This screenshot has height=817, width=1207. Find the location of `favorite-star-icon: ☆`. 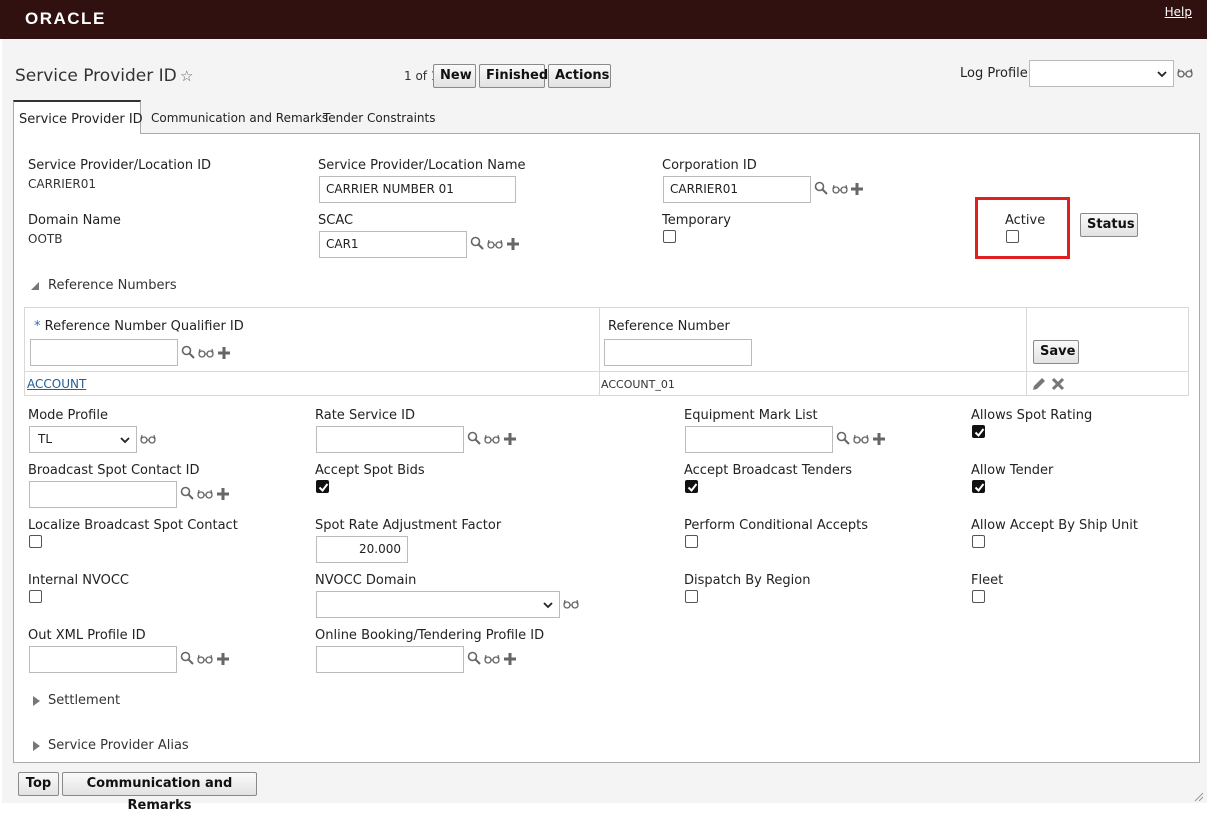

favorite-star-icon: ☆ is located at coordinates (186, 76).